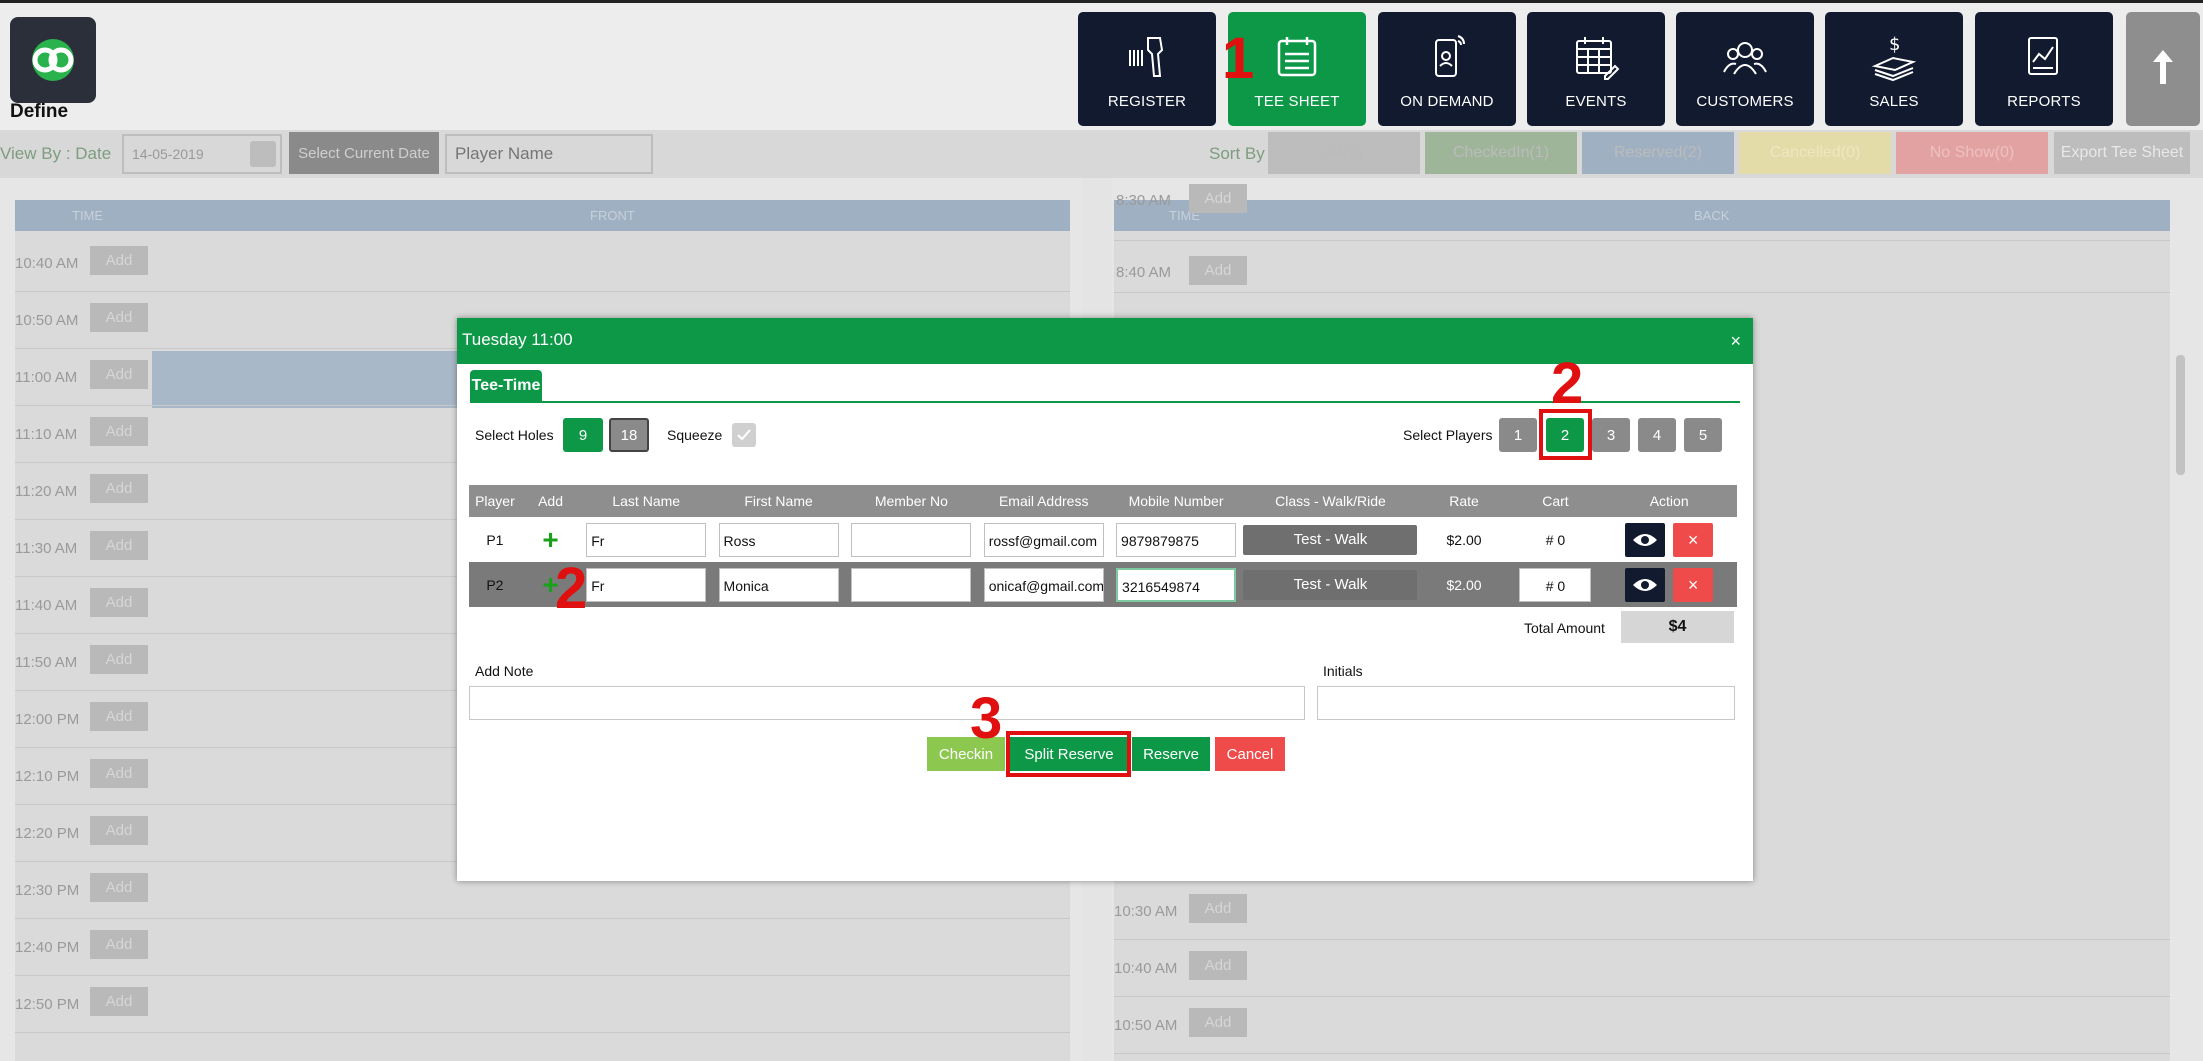  Describe the element at coordinates (1526, 703) in the screenshot. I see `initials-input` at that location.